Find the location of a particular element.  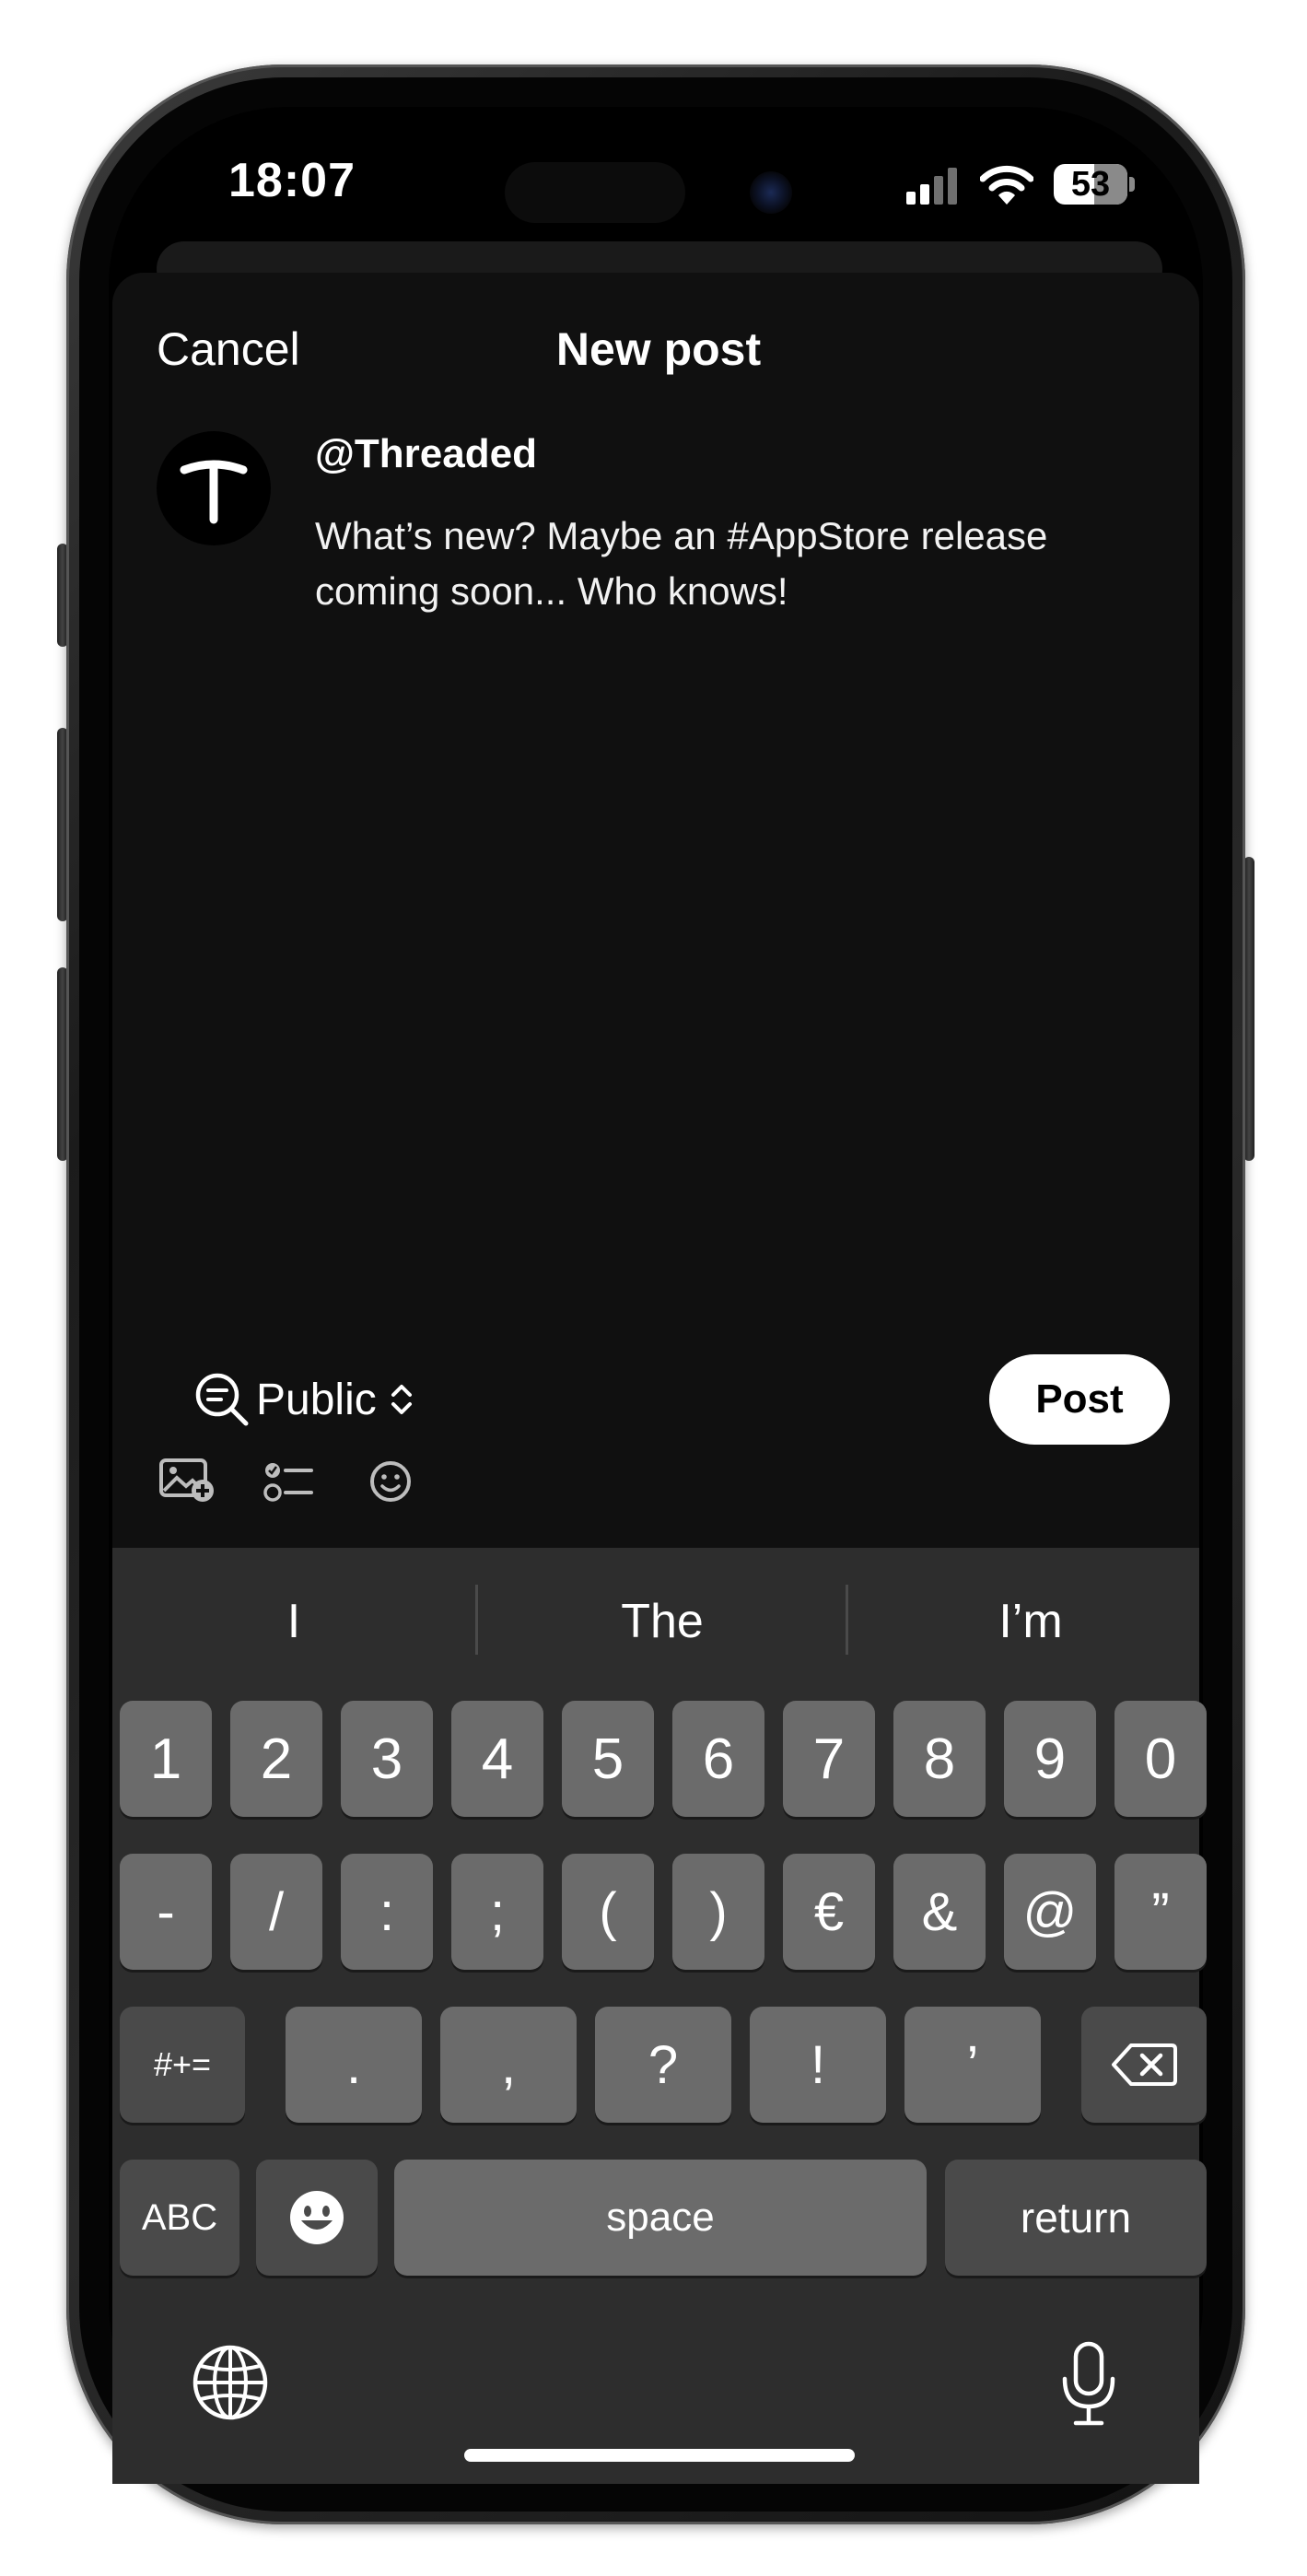

wifi-icon is located at coordinates (1007, 185).